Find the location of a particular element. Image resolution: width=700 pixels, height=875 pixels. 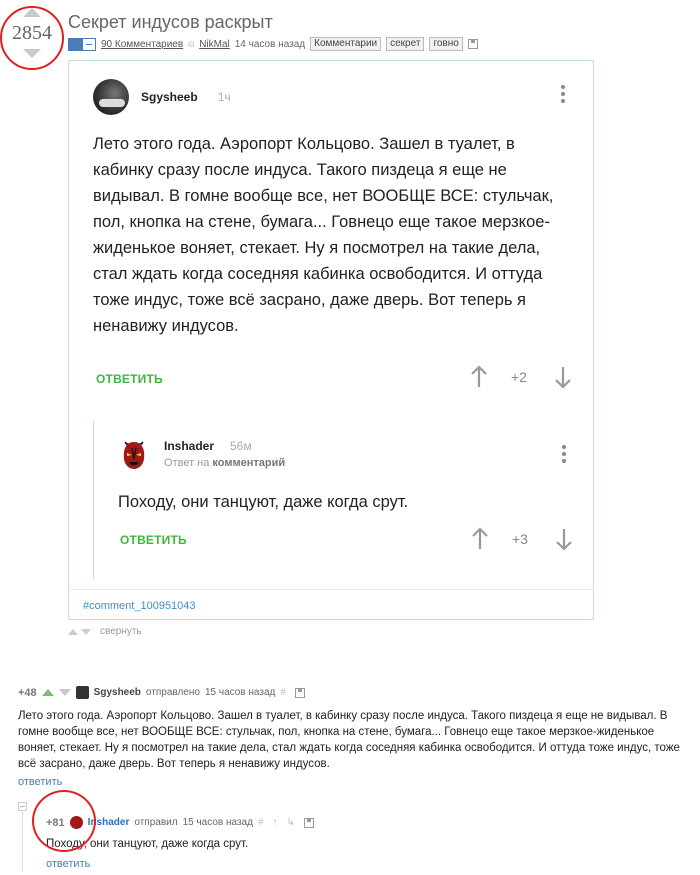

reply-context-link: комментарий is located at coordinates (248, 463).